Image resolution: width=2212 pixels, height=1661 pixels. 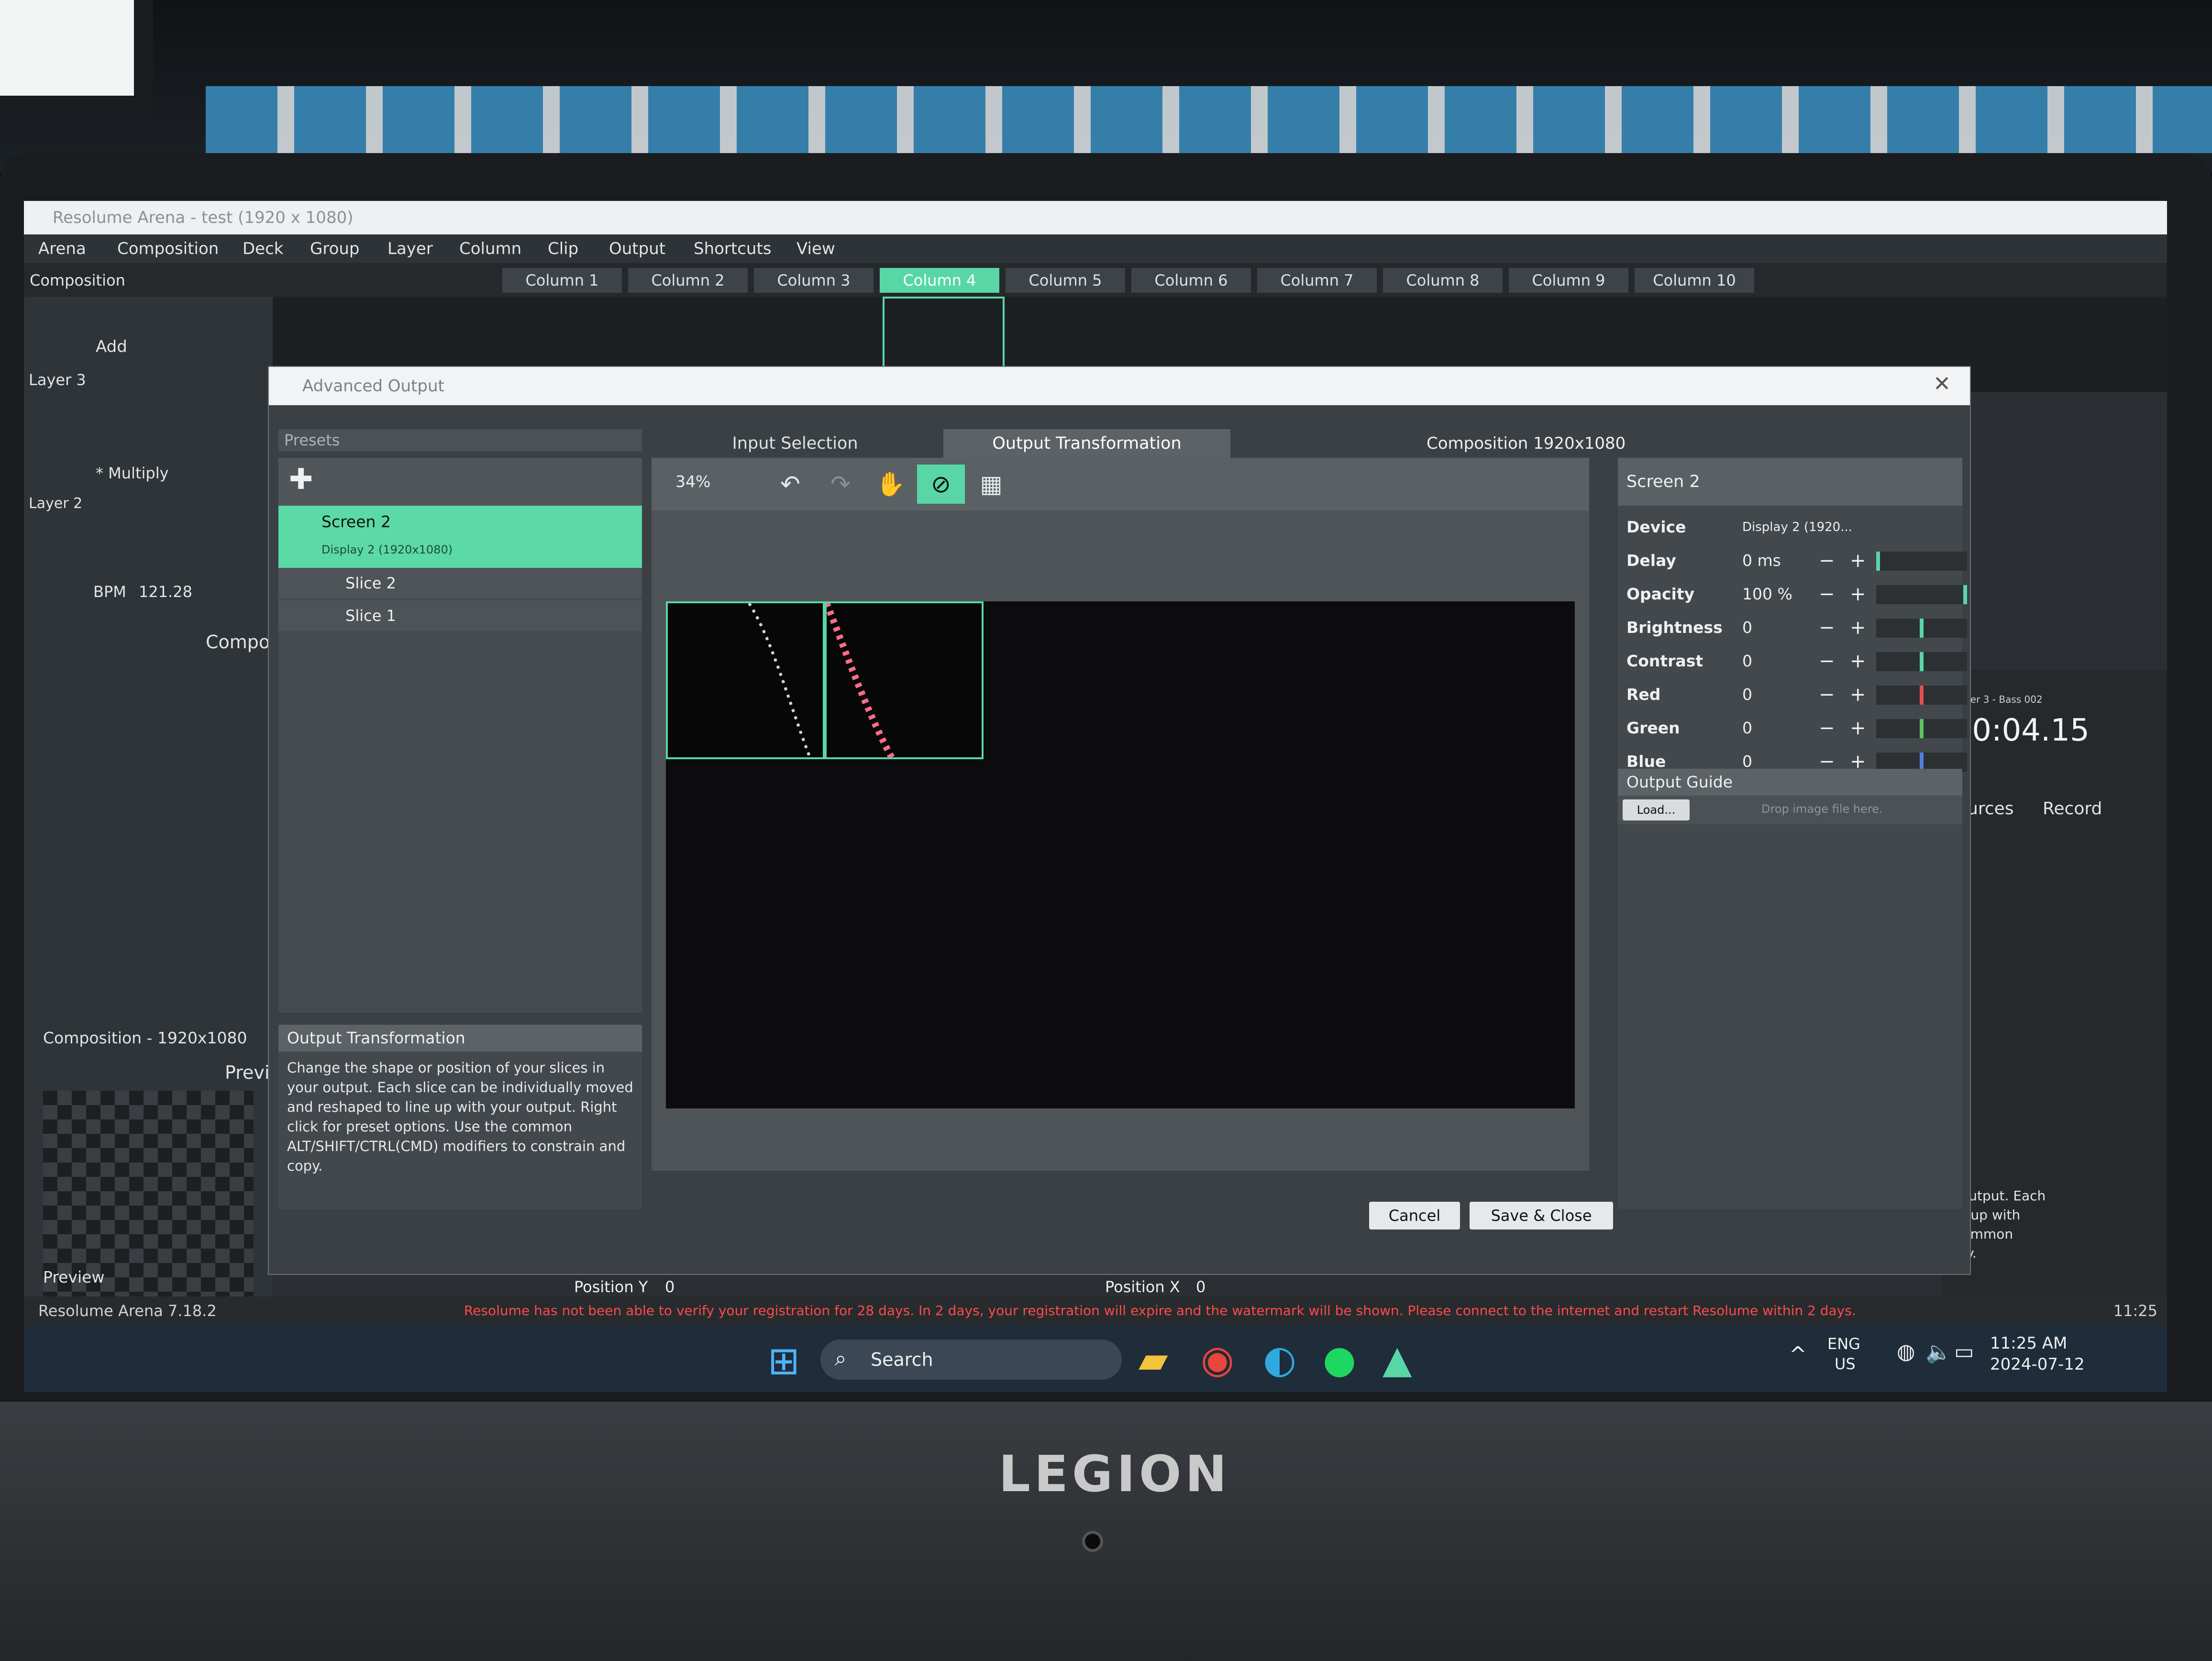 I want to click on spotify-icon: ●, so click(x=1339, y=1359).